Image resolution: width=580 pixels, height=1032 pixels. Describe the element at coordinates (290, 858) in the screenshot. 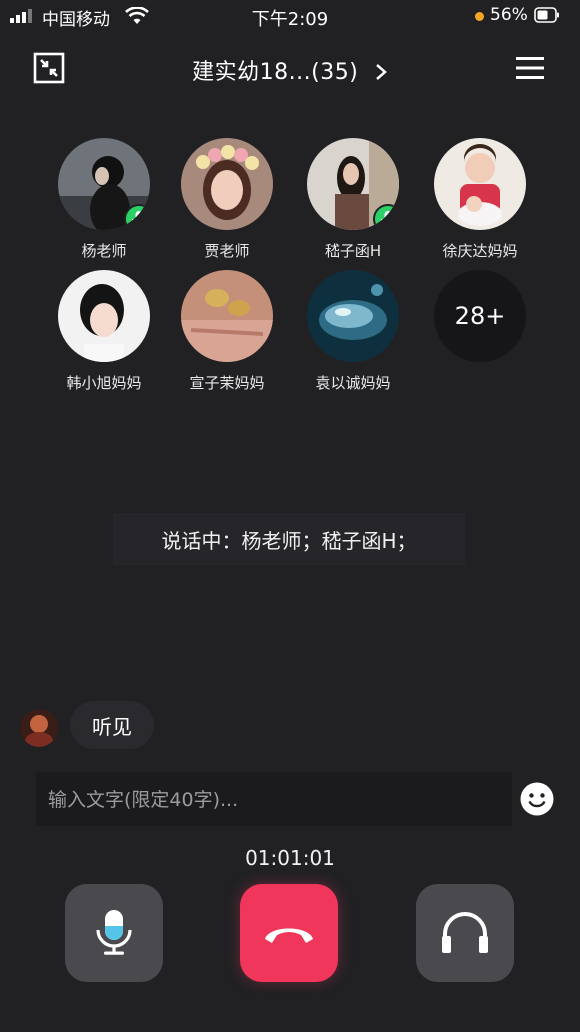

I see `call-timer: 01:01:01` at that location.